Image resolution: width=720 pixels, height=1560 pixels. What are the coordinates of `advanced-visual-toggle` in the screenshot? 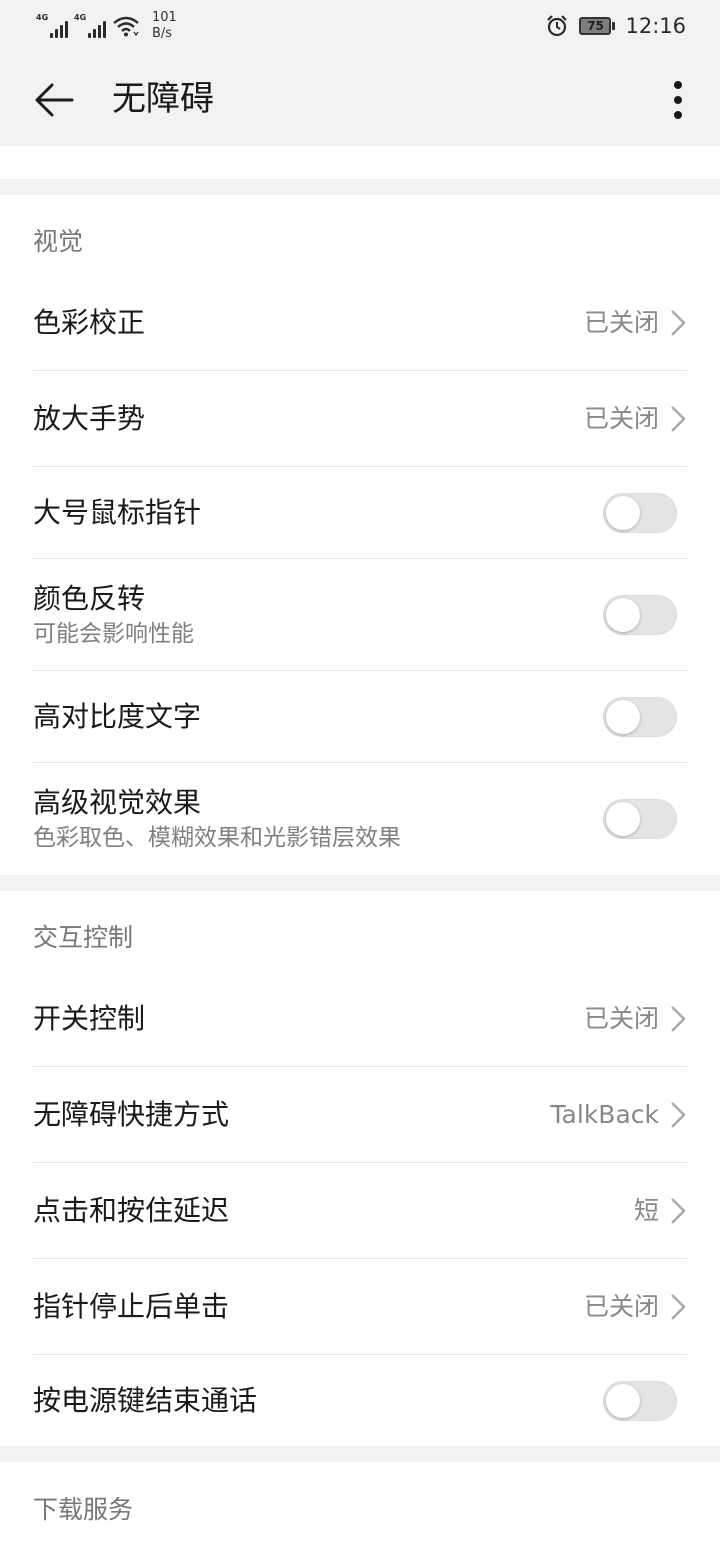 It's located at (640, 819).